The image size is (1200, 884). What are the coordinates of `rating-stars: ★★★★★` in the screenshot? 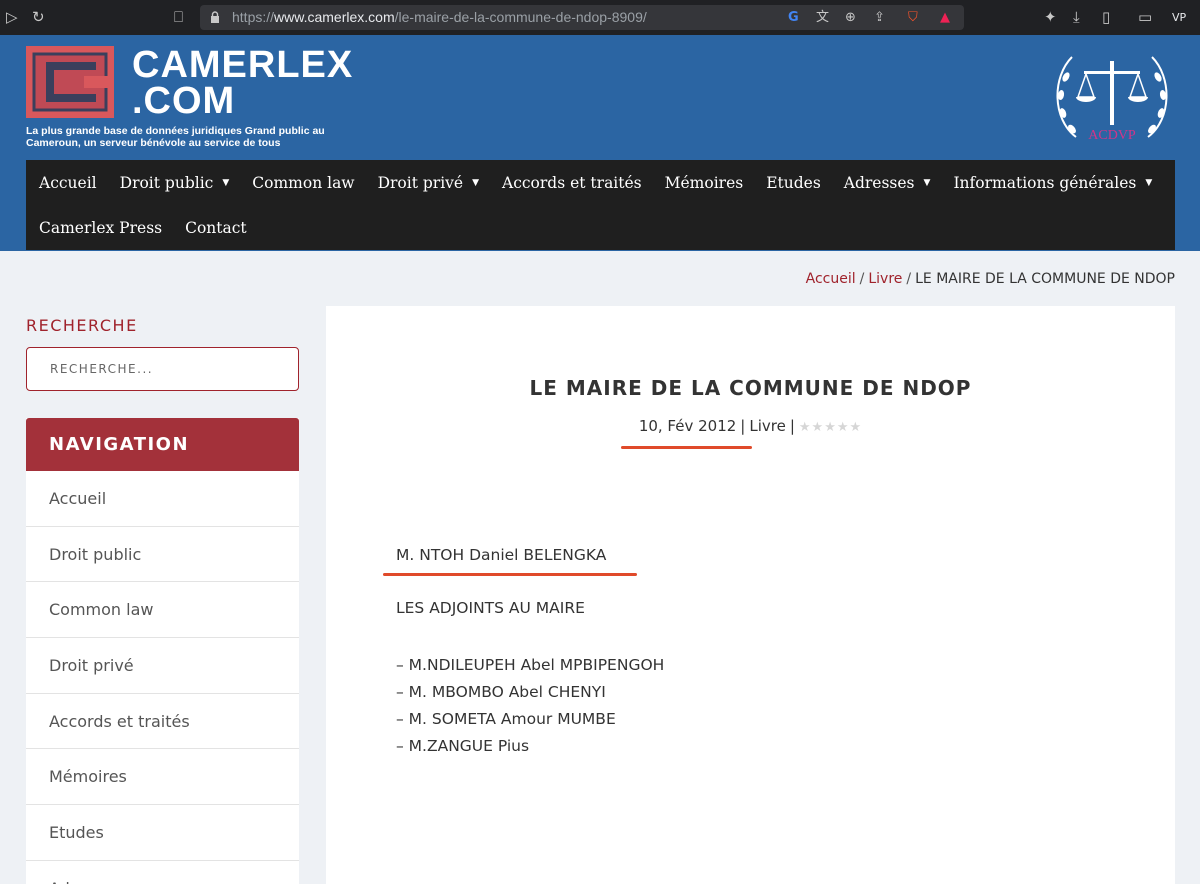 It's located at (830, 427).